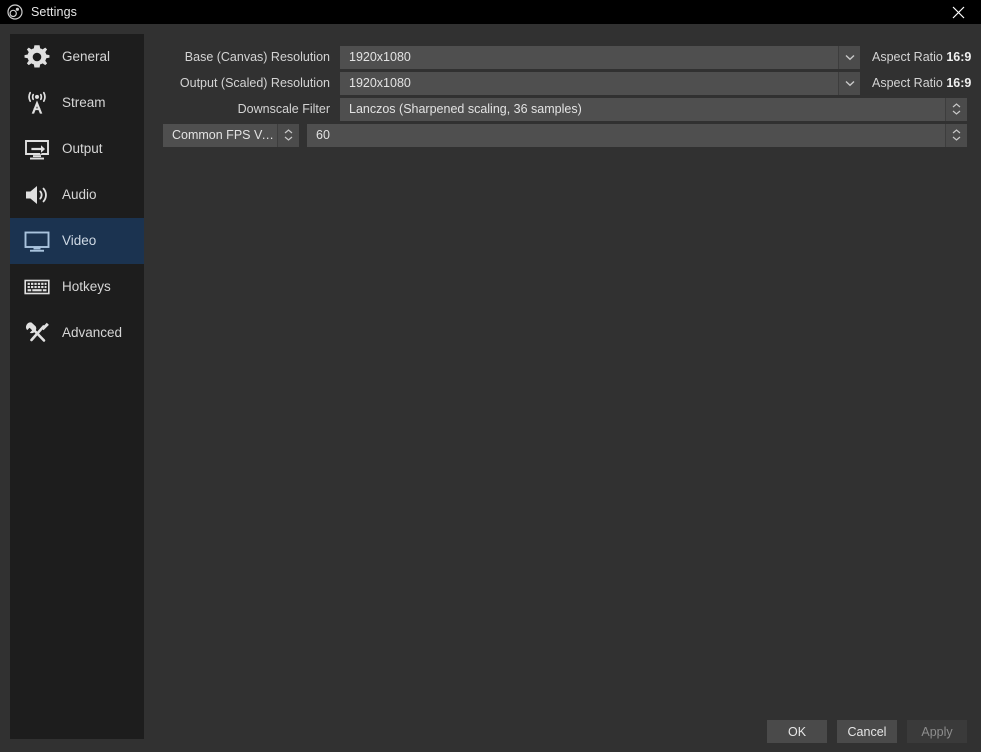  I want to click on output-aspect-ratio: Aspect Ratio 16:9, so click(915, 83).